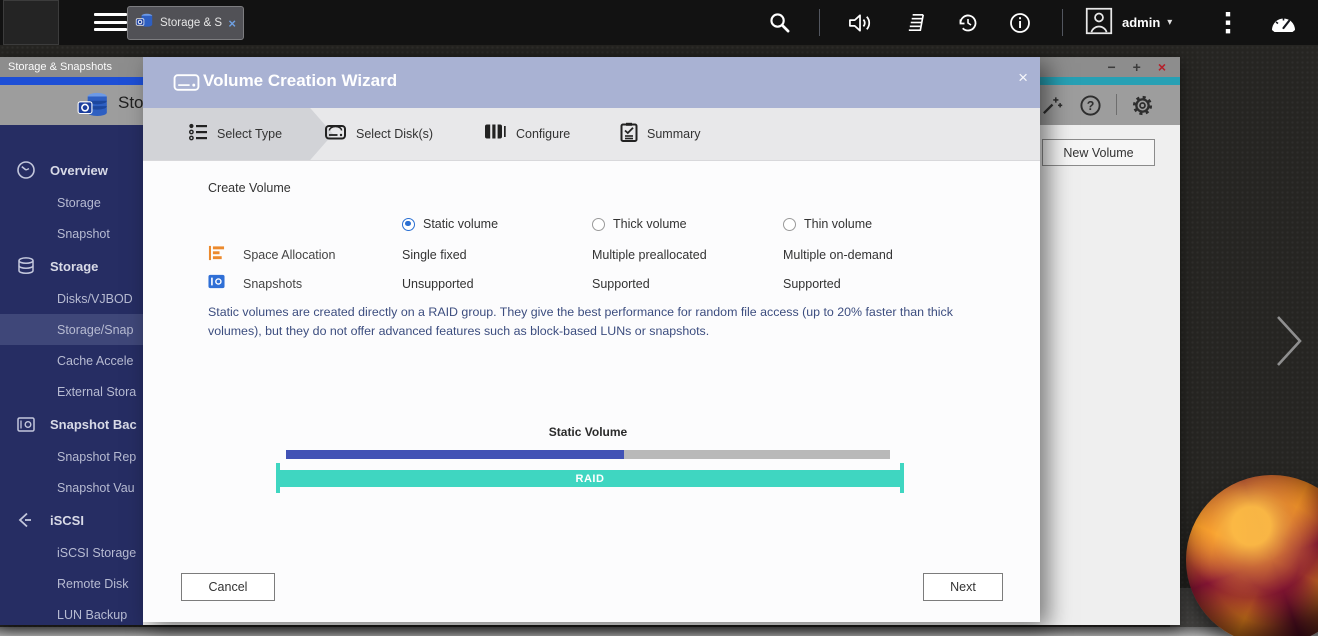 The width and height of the screenshot is (1318, 636). I want to click on iscsi-arrow-icon, so click(26, 520).